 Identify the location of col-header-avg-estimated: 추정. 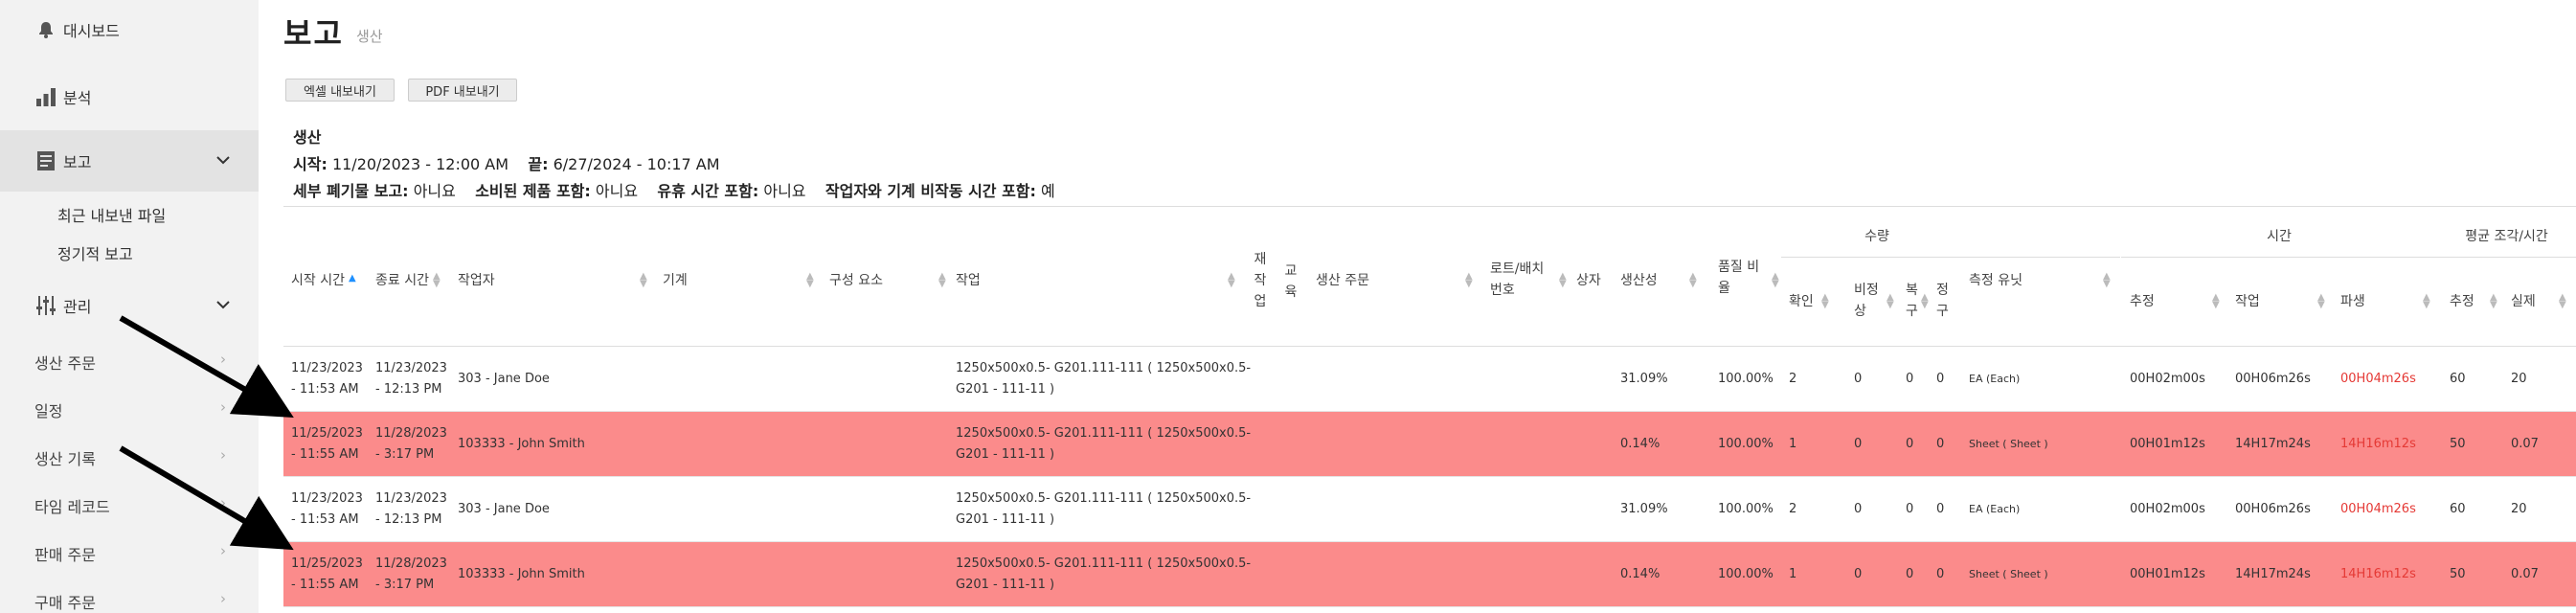
(2462, 301).